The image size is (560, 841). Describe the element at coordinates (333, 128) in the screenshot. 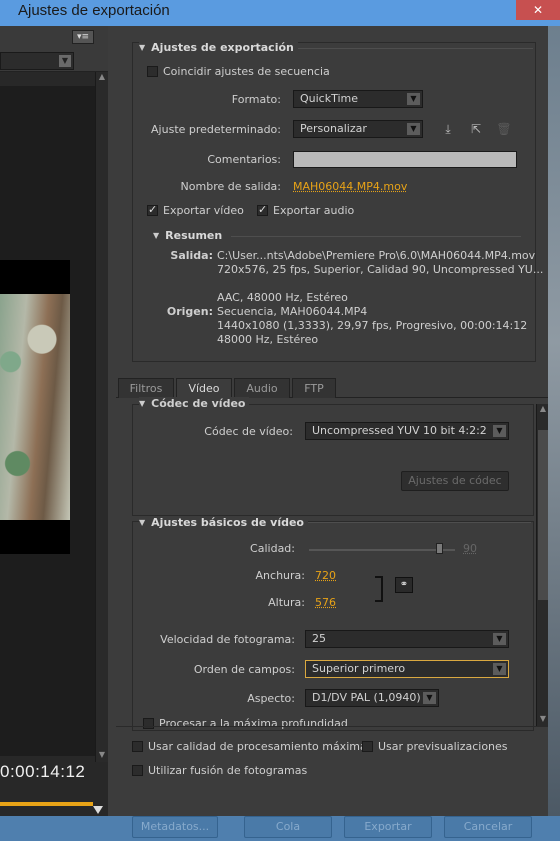

I see `preset-value: Personalizar` at that location.